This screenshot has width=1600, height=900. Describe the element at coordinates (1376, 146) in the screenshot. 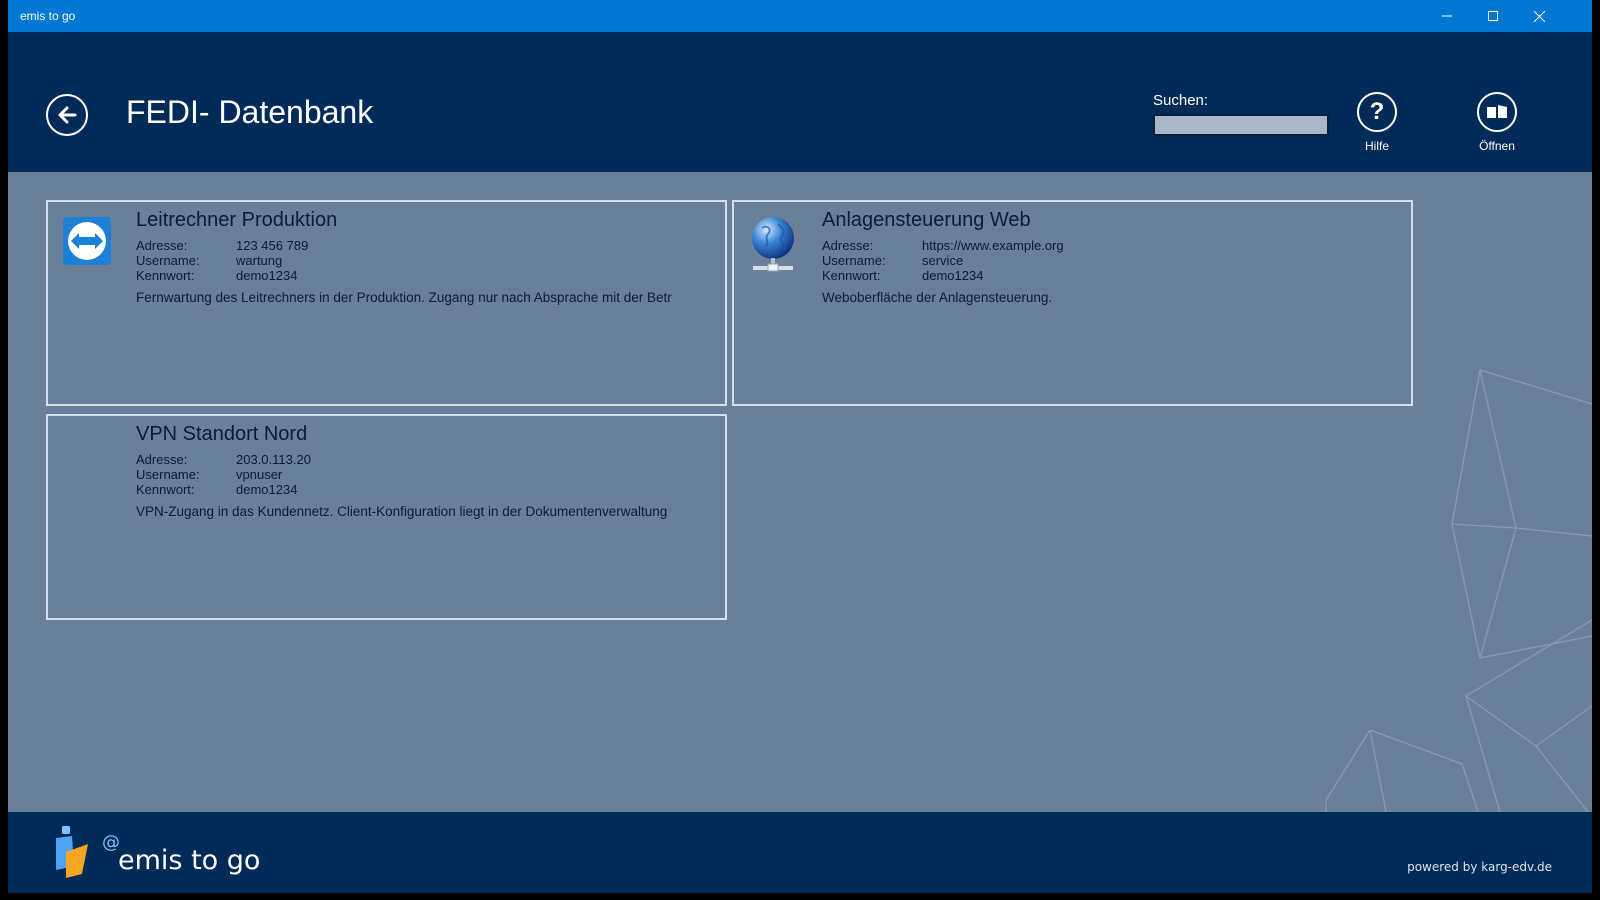

I see `help-label: Hilfe` at that location.